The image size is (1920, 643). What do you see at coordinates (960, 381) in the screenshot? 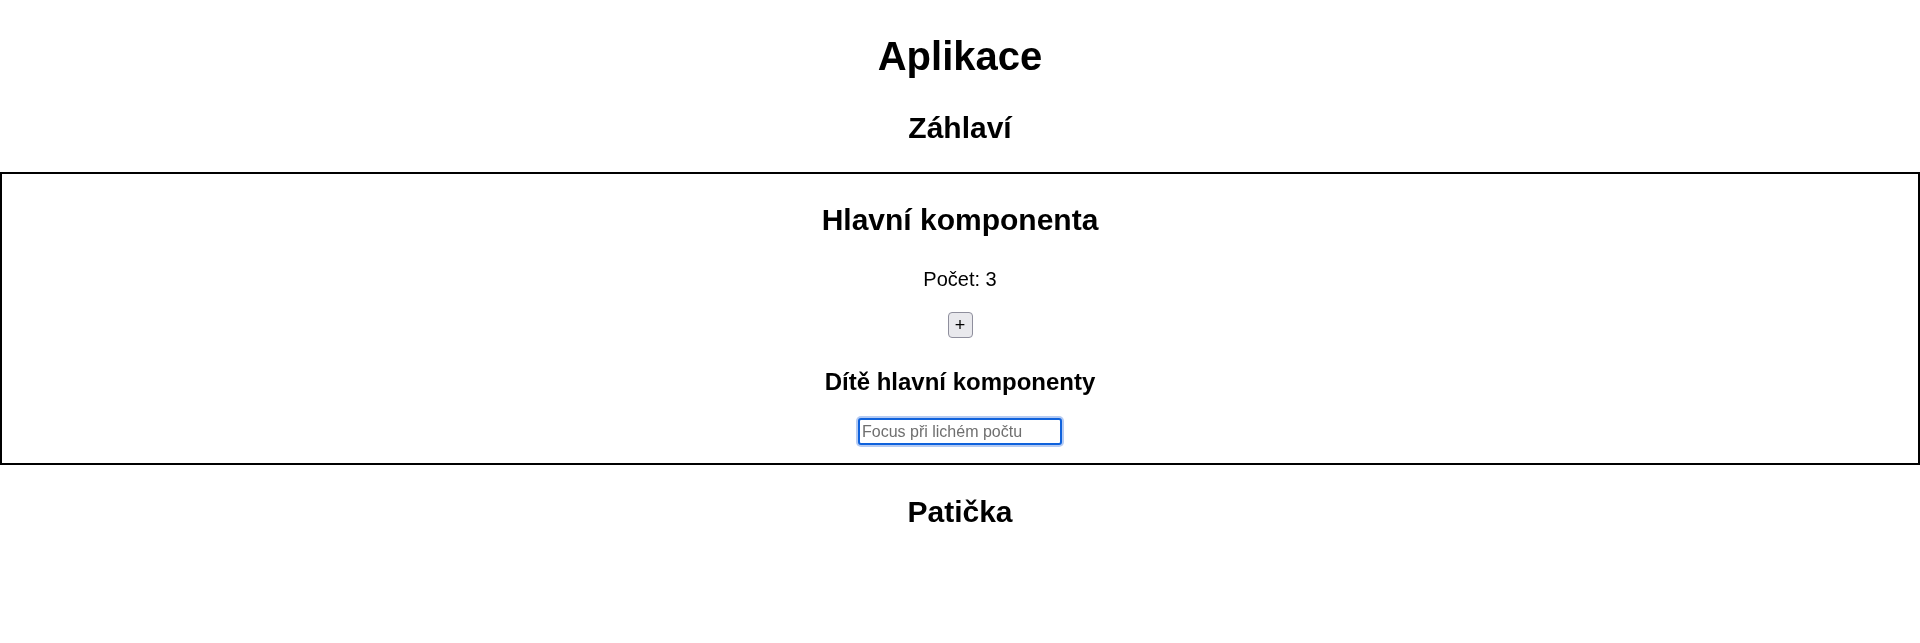
I see `child-title: Dítě hlavní komponenty` at bounding box center [960, 381].